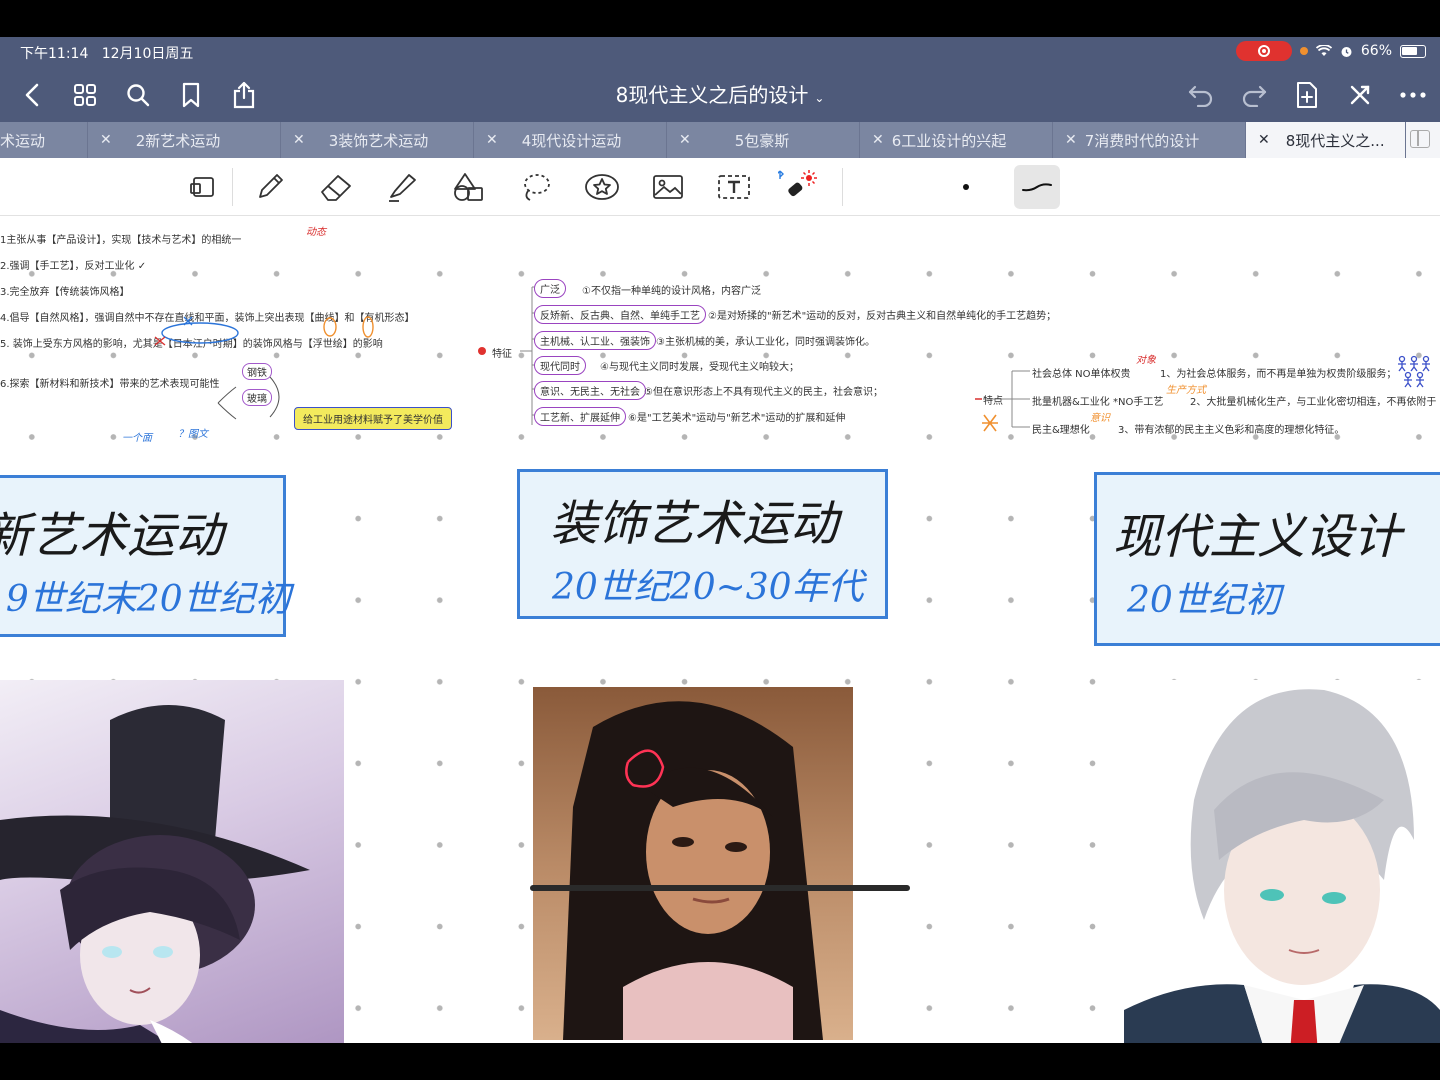 Image resolution: width=1440 pixels, height=1080 pixels. What do you see at coordinates (620, 314) in the screenshot?
I see `mindmap-node: 反矫新、反古典、自然、单纯手工艺` at bounding box center [620, 314].